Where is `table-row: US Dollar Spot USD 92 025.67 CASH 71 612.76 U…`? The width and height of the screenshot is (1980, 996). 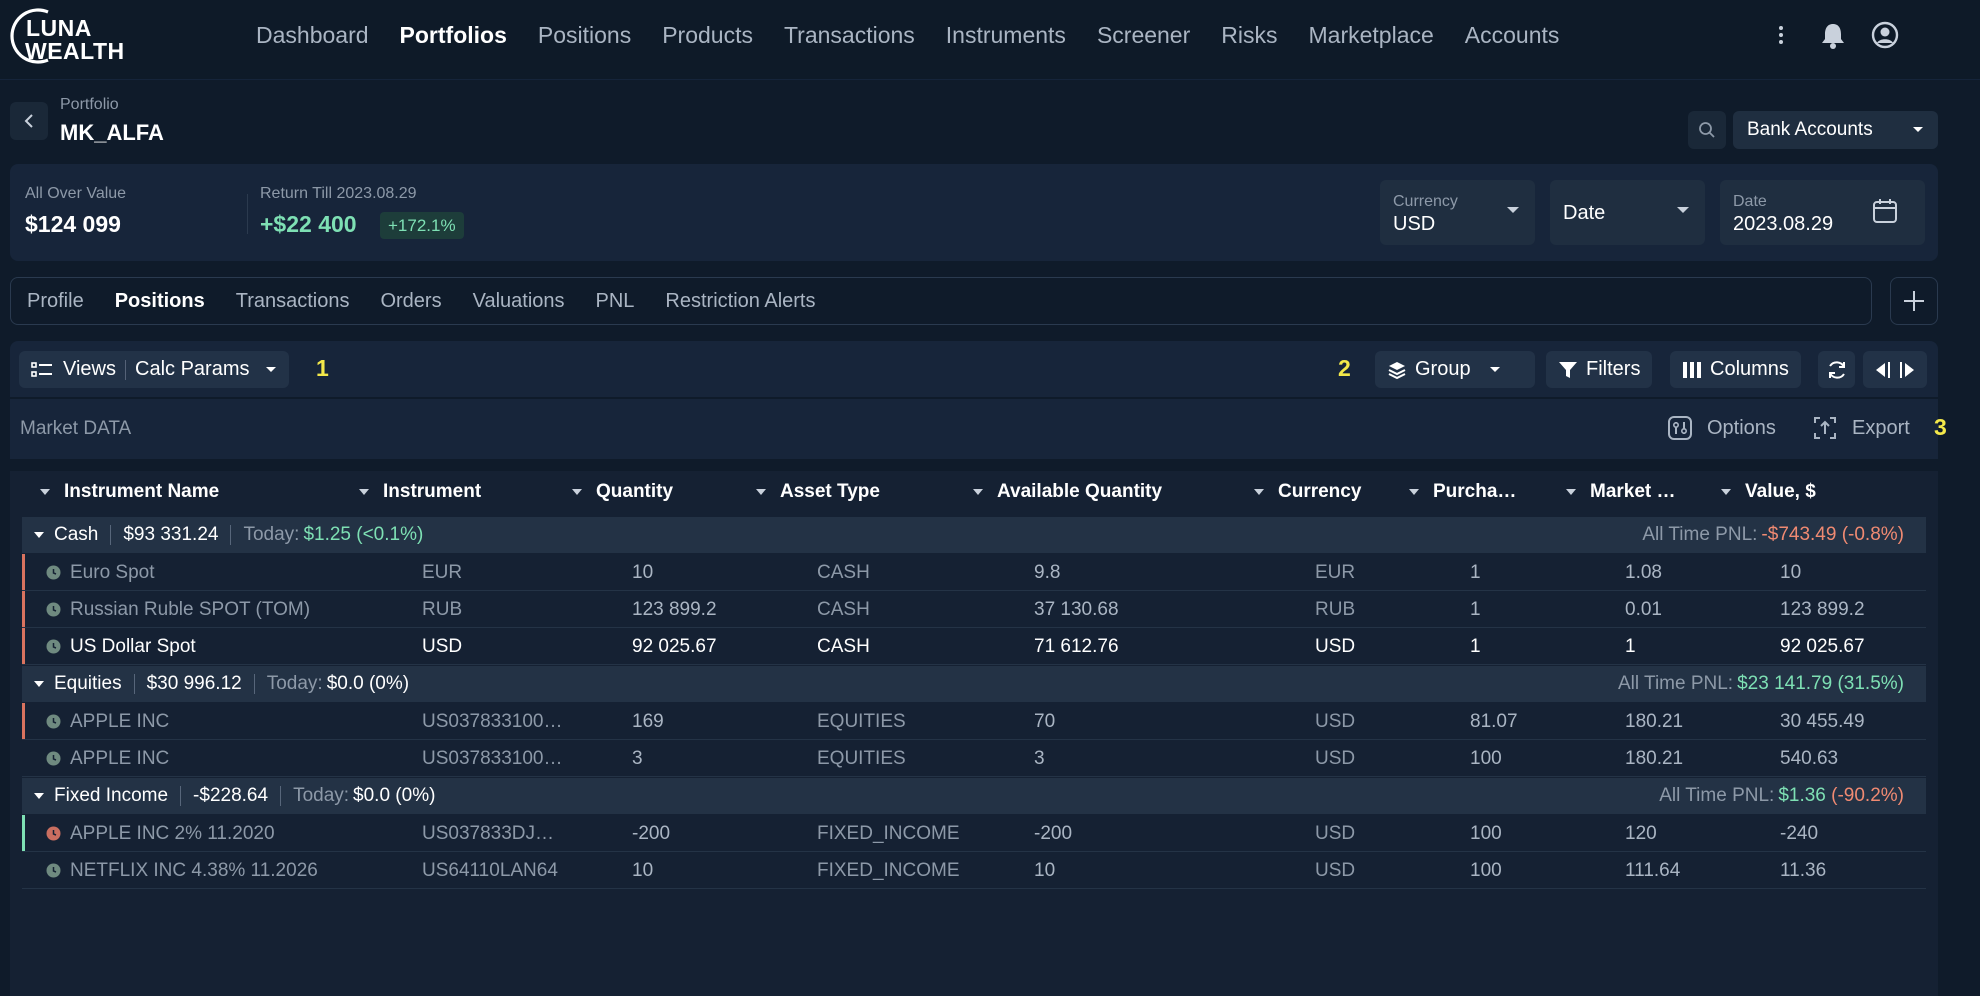 table-row: US Dollar Spot USD 92 025.67 CASH 71 612.76 U… is located at coordinates (974, 646).